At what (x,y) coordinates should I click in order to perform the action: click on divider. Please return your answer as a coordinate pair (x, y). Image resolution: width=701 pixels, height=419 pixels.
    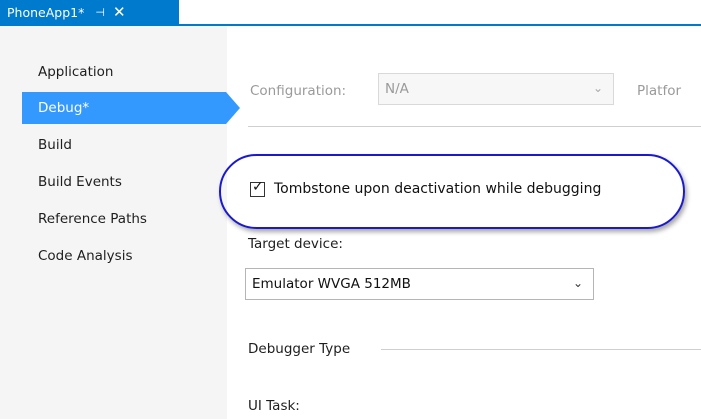
    Looking at the image, I should click on (474, 126).